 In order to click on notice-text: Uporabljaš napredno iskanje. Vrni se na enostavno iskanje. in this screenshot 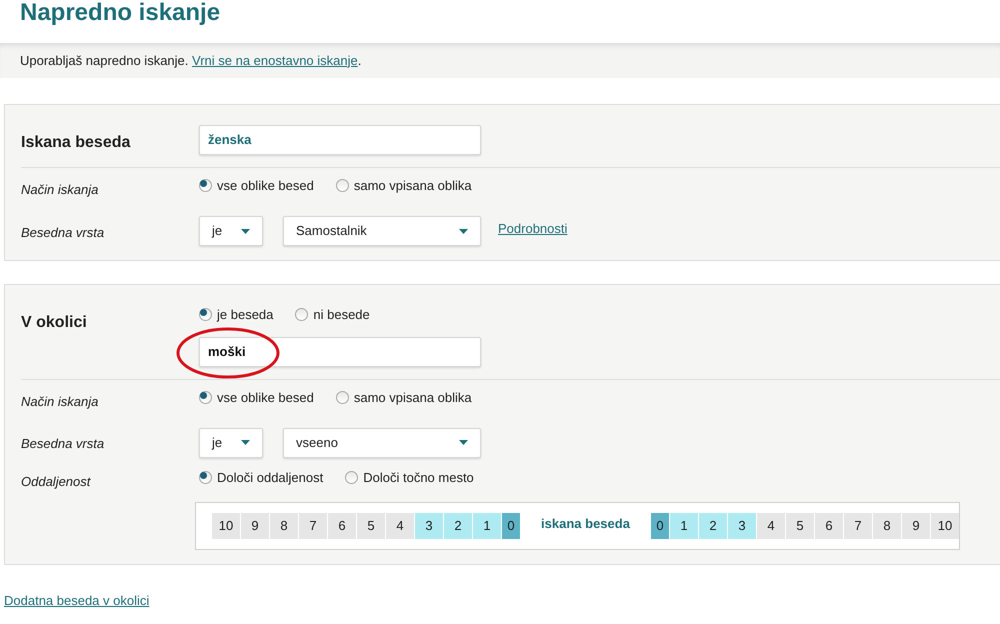, I will do `click(191, 61)`.